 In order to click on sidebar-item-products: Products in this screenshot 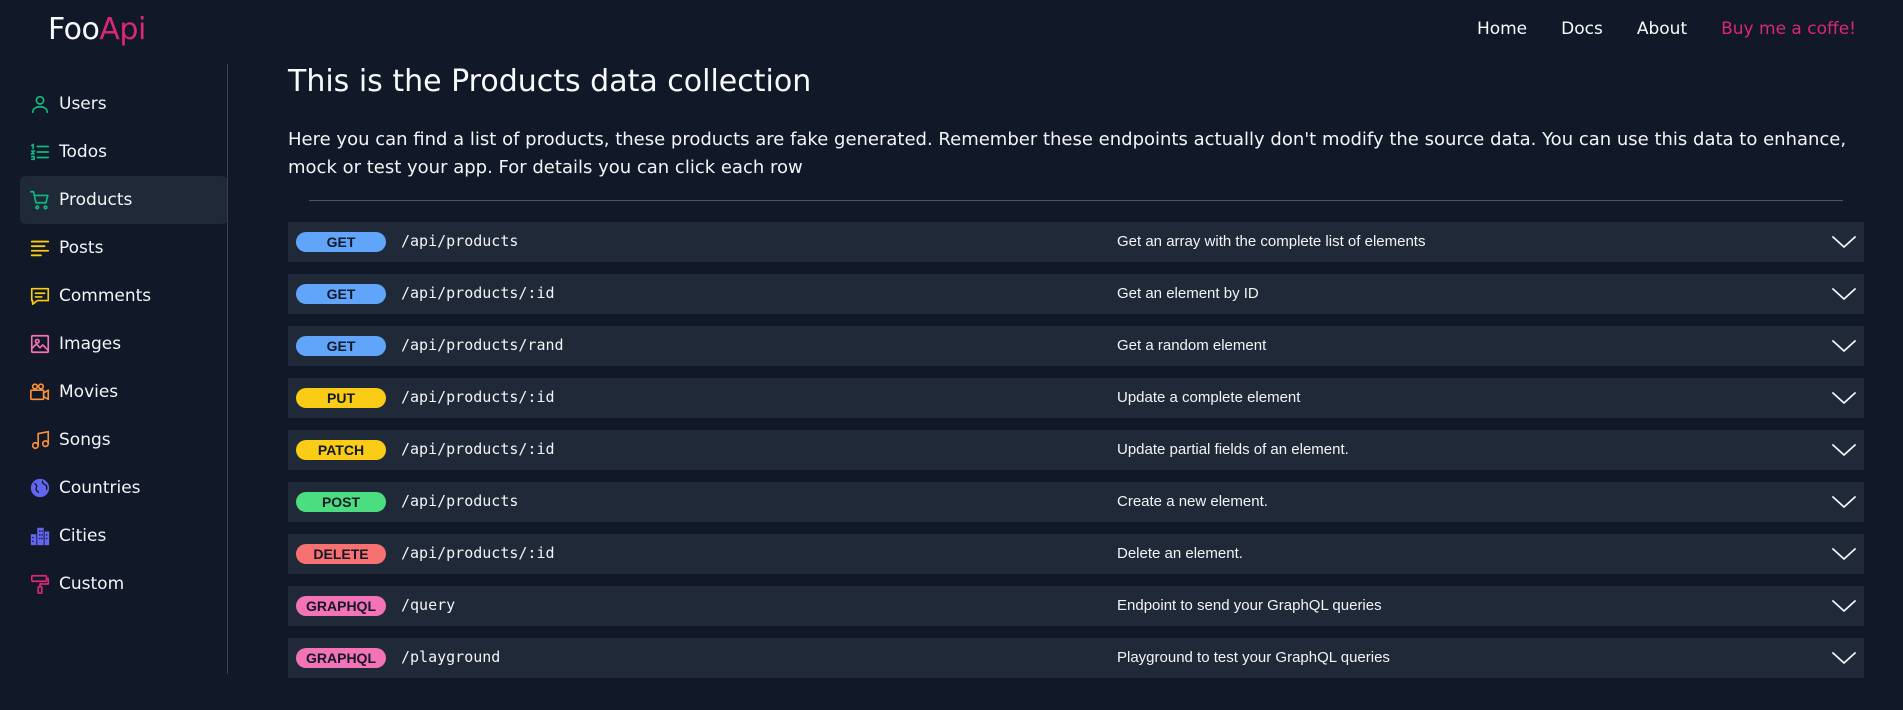, I will do `click(124, 200)`.